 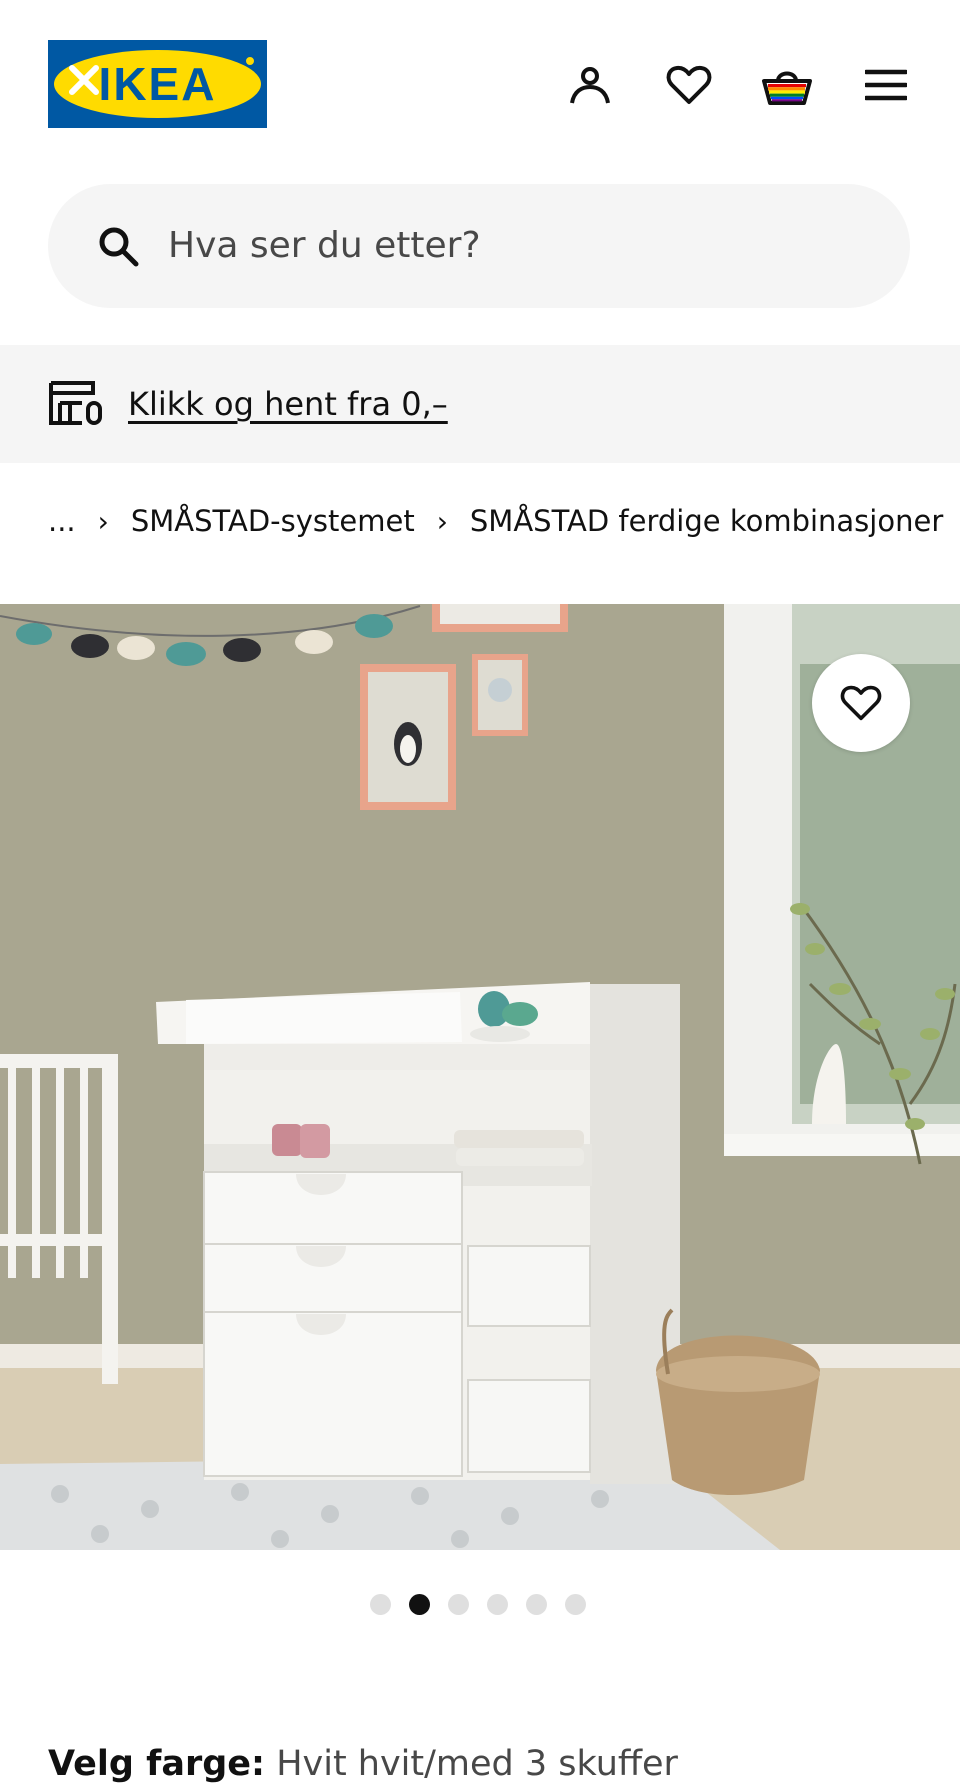 What do you see at coordinates (480, 85) in the screenshot?
I see `site-header: IKEA` at bounding box center [480, 85].